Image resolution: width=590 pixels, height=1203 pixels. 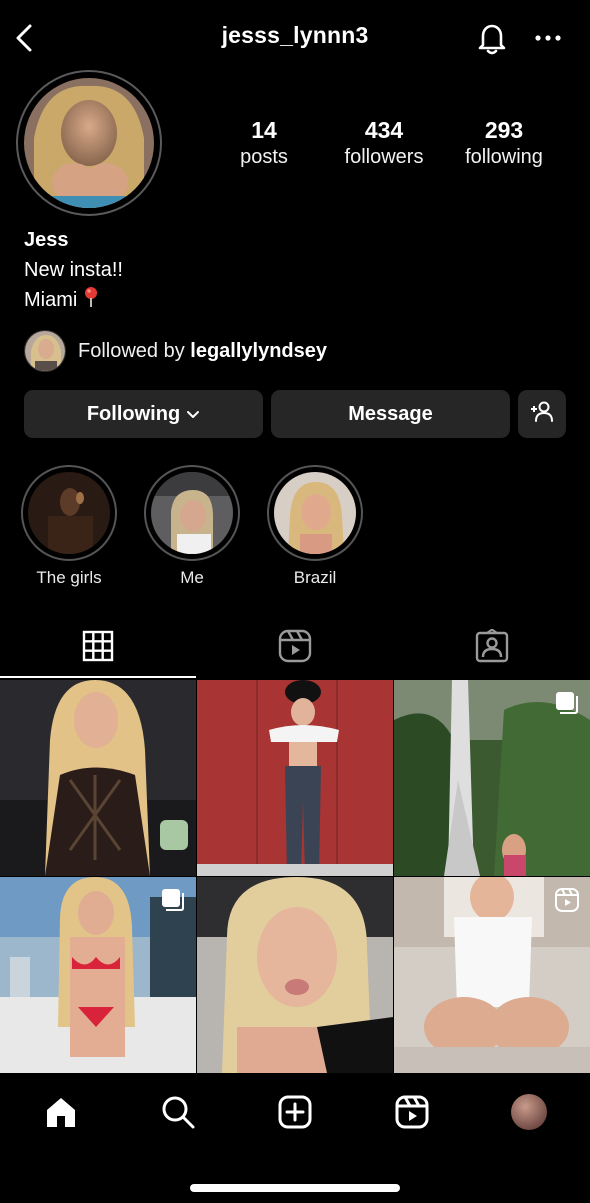 I want to click on message-button: Message, so click(x=390, y=414).